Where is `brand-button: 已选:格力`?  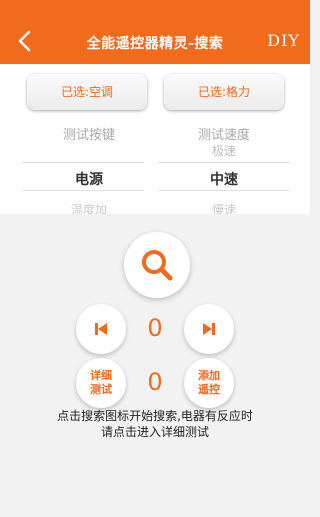 brand-button: 已选:格力 is located at coordinates (224, 92).